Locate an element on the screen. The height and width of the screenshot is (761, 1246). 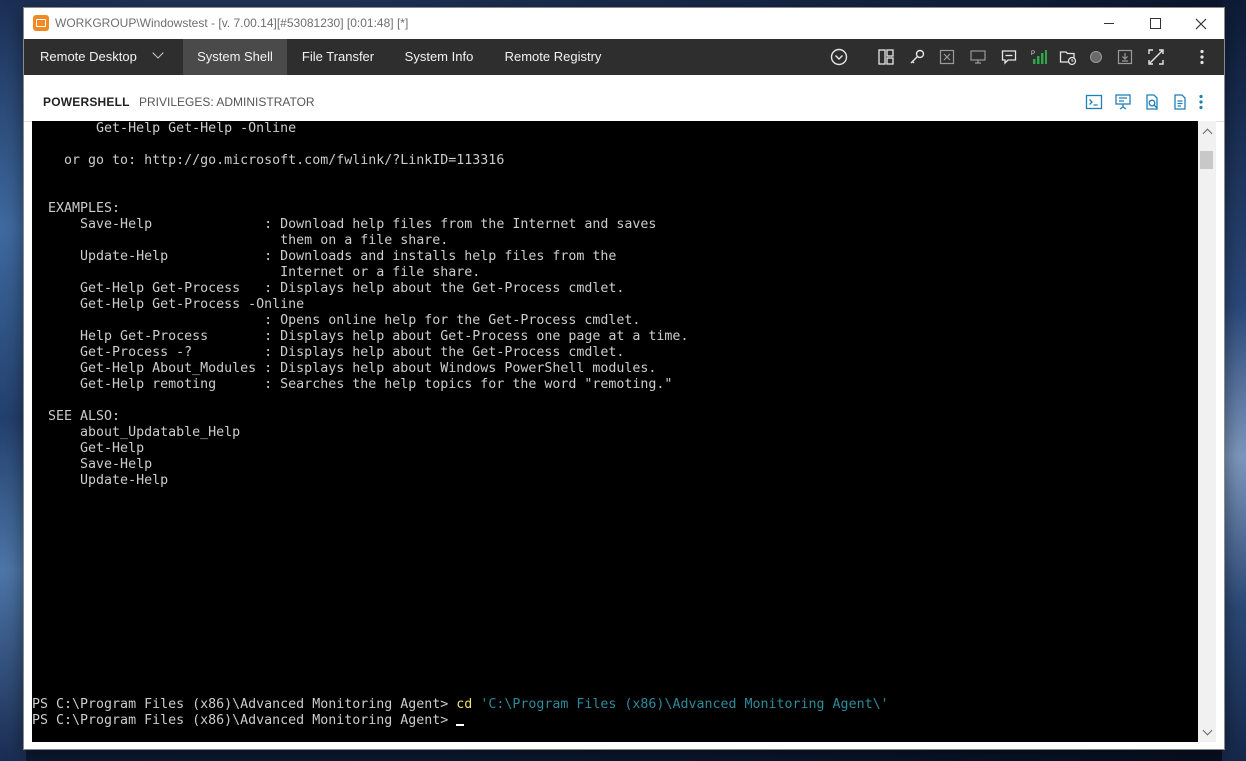
record-dot-icon is located at coordinates (1096, 57).